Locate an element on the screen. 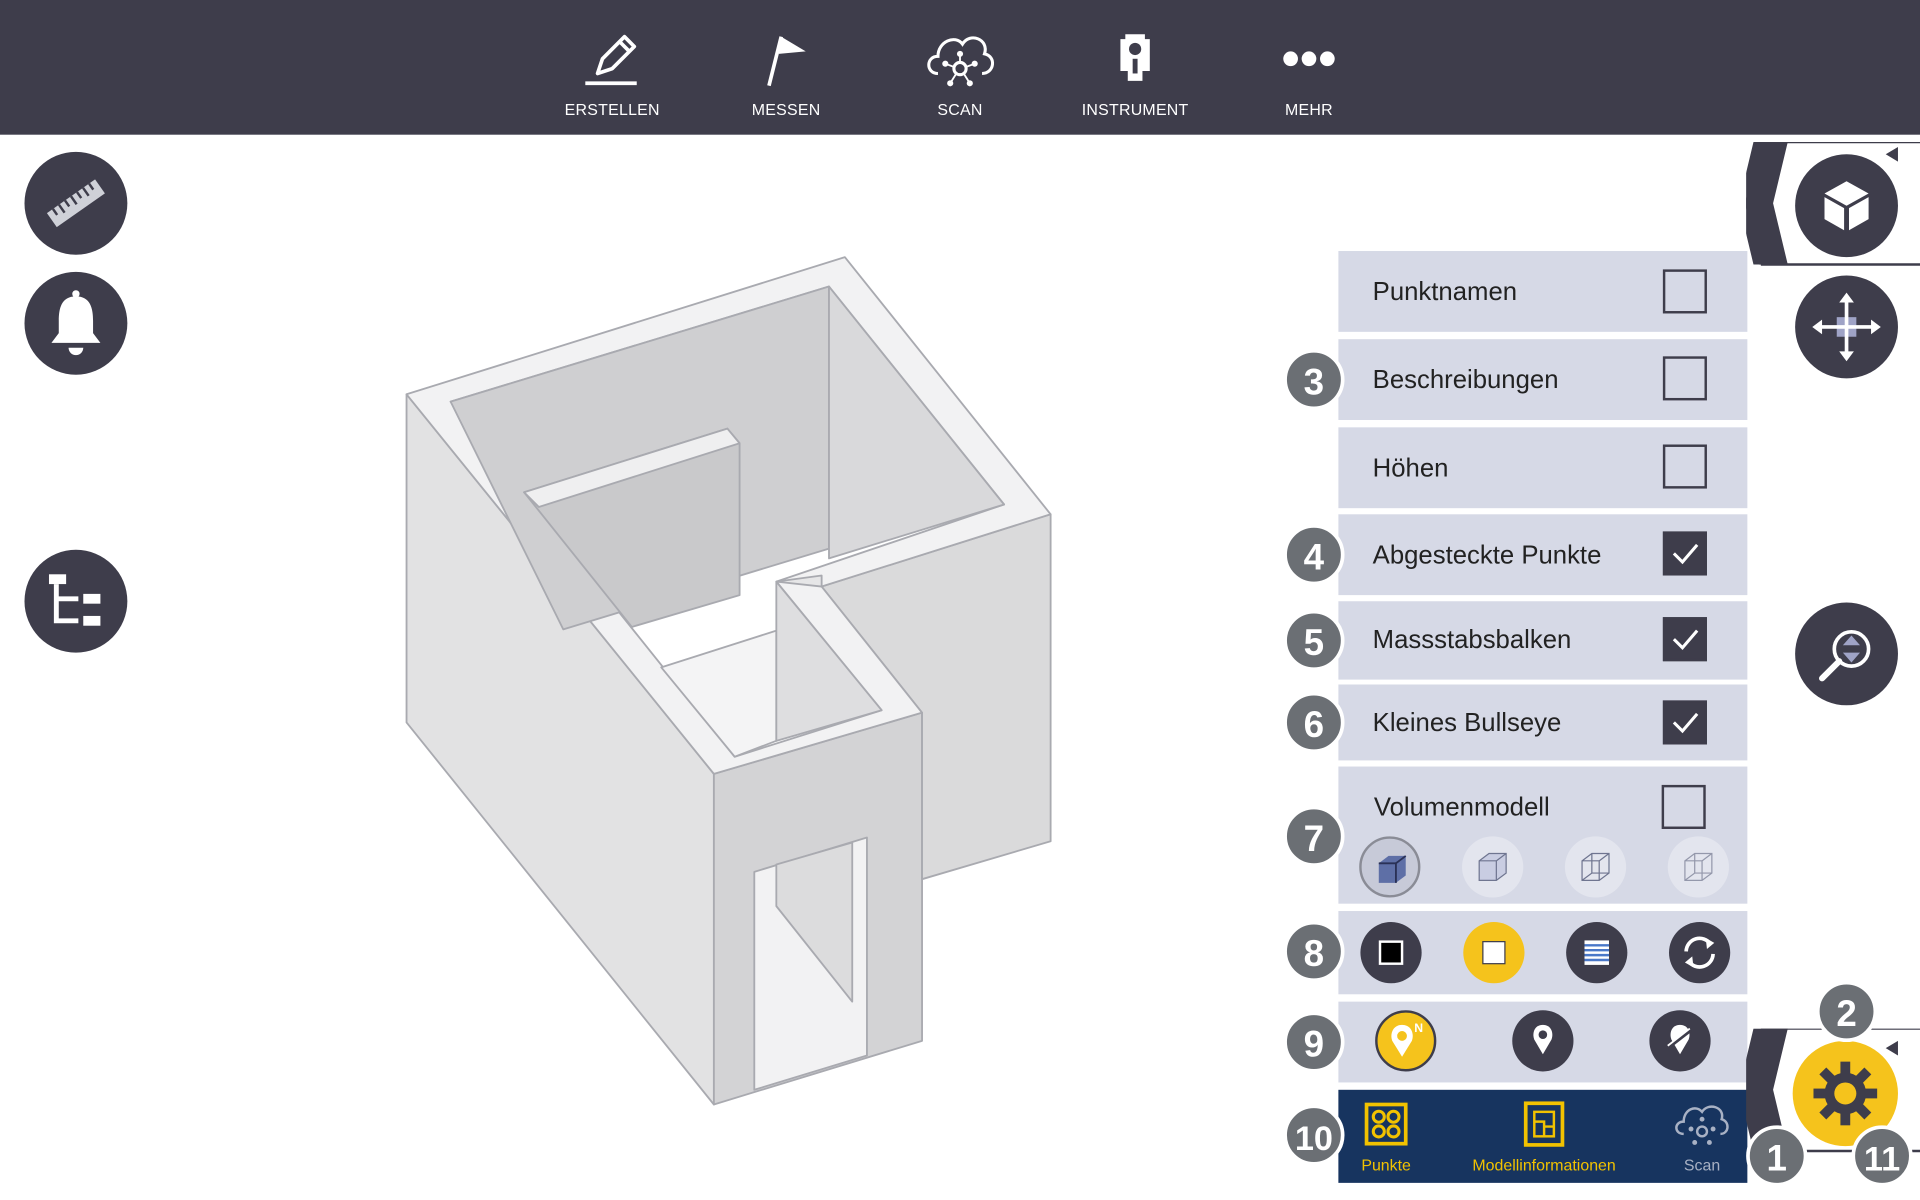 The height and width of the screenshot is (1200, 1920). checkbox-massstabsbalken is located at coordinates (1684, 639).